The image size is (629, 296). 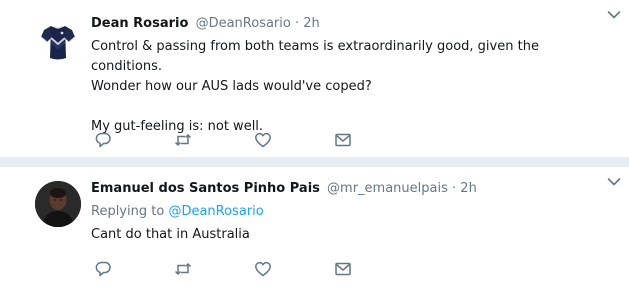 I want to click on author-fullname: Dean Rosario, so click(x=139, y=23).